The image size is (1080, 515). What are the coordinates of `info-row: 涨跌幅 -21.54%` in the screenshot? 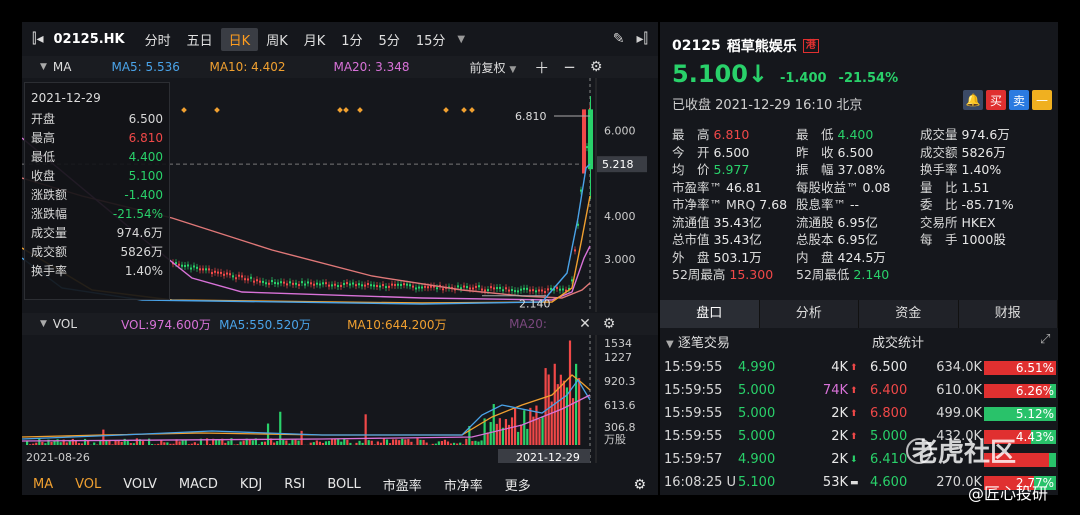 It's located at (97, 213).